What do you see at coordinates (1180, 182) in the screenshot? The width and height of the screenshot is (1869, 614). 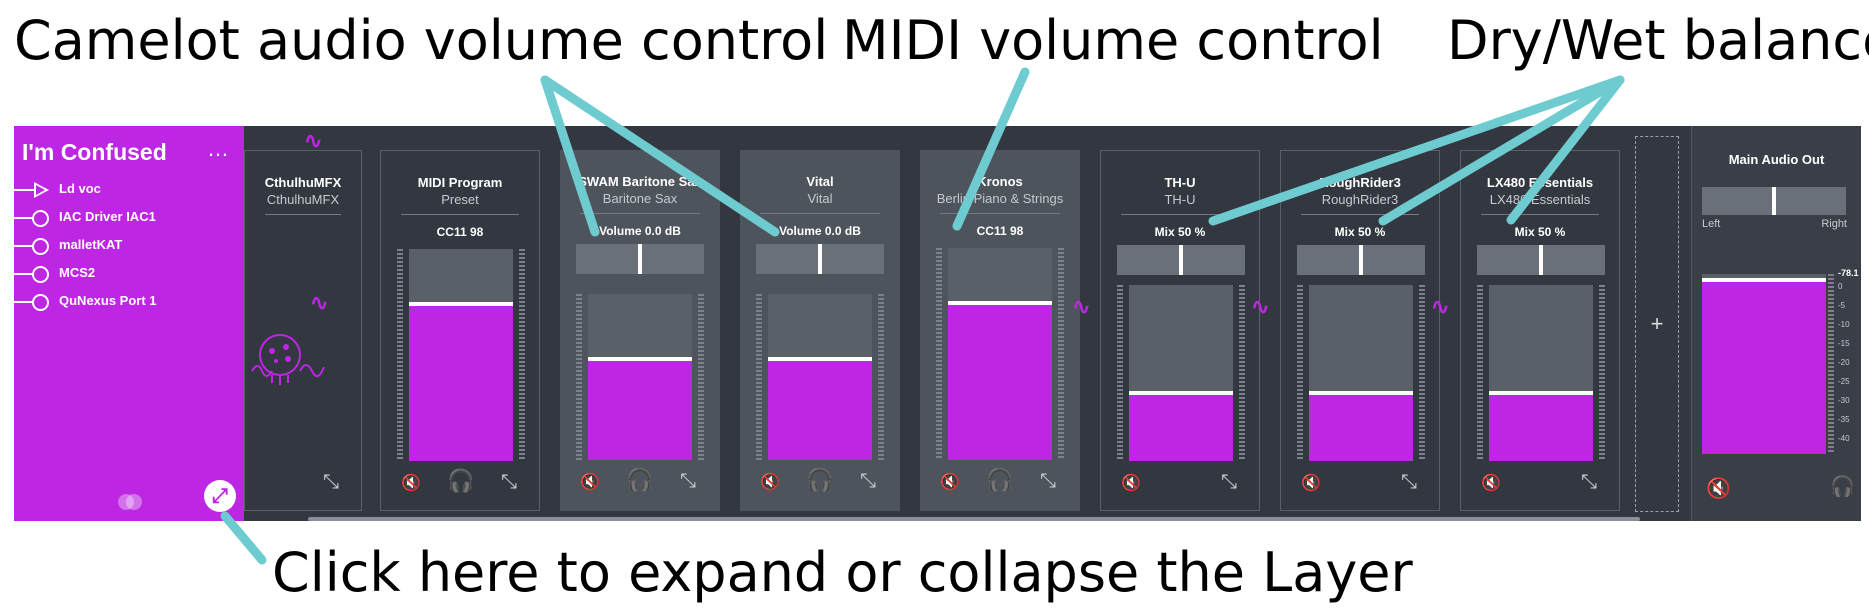 I see `strip-name: TH-U` at bounding box center [1180, 182].